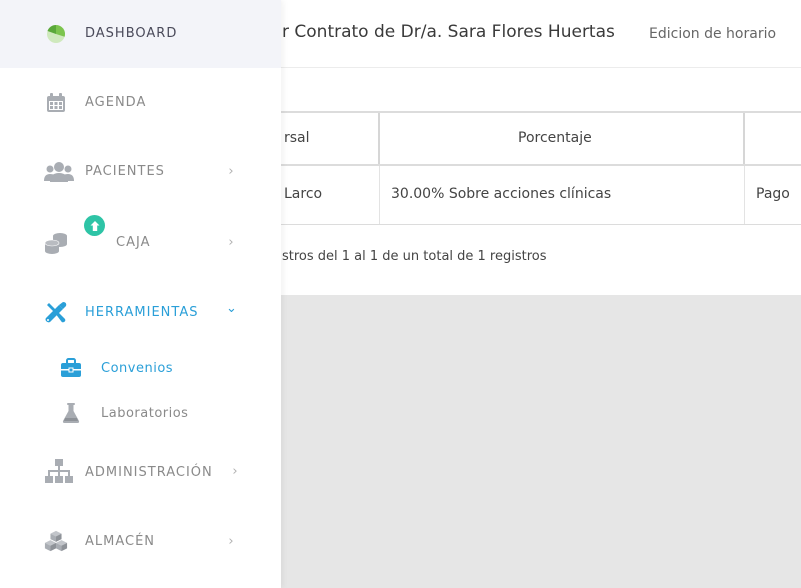  I want to click on sidebar-item-caja: CAJA ›, so click(140, 241).